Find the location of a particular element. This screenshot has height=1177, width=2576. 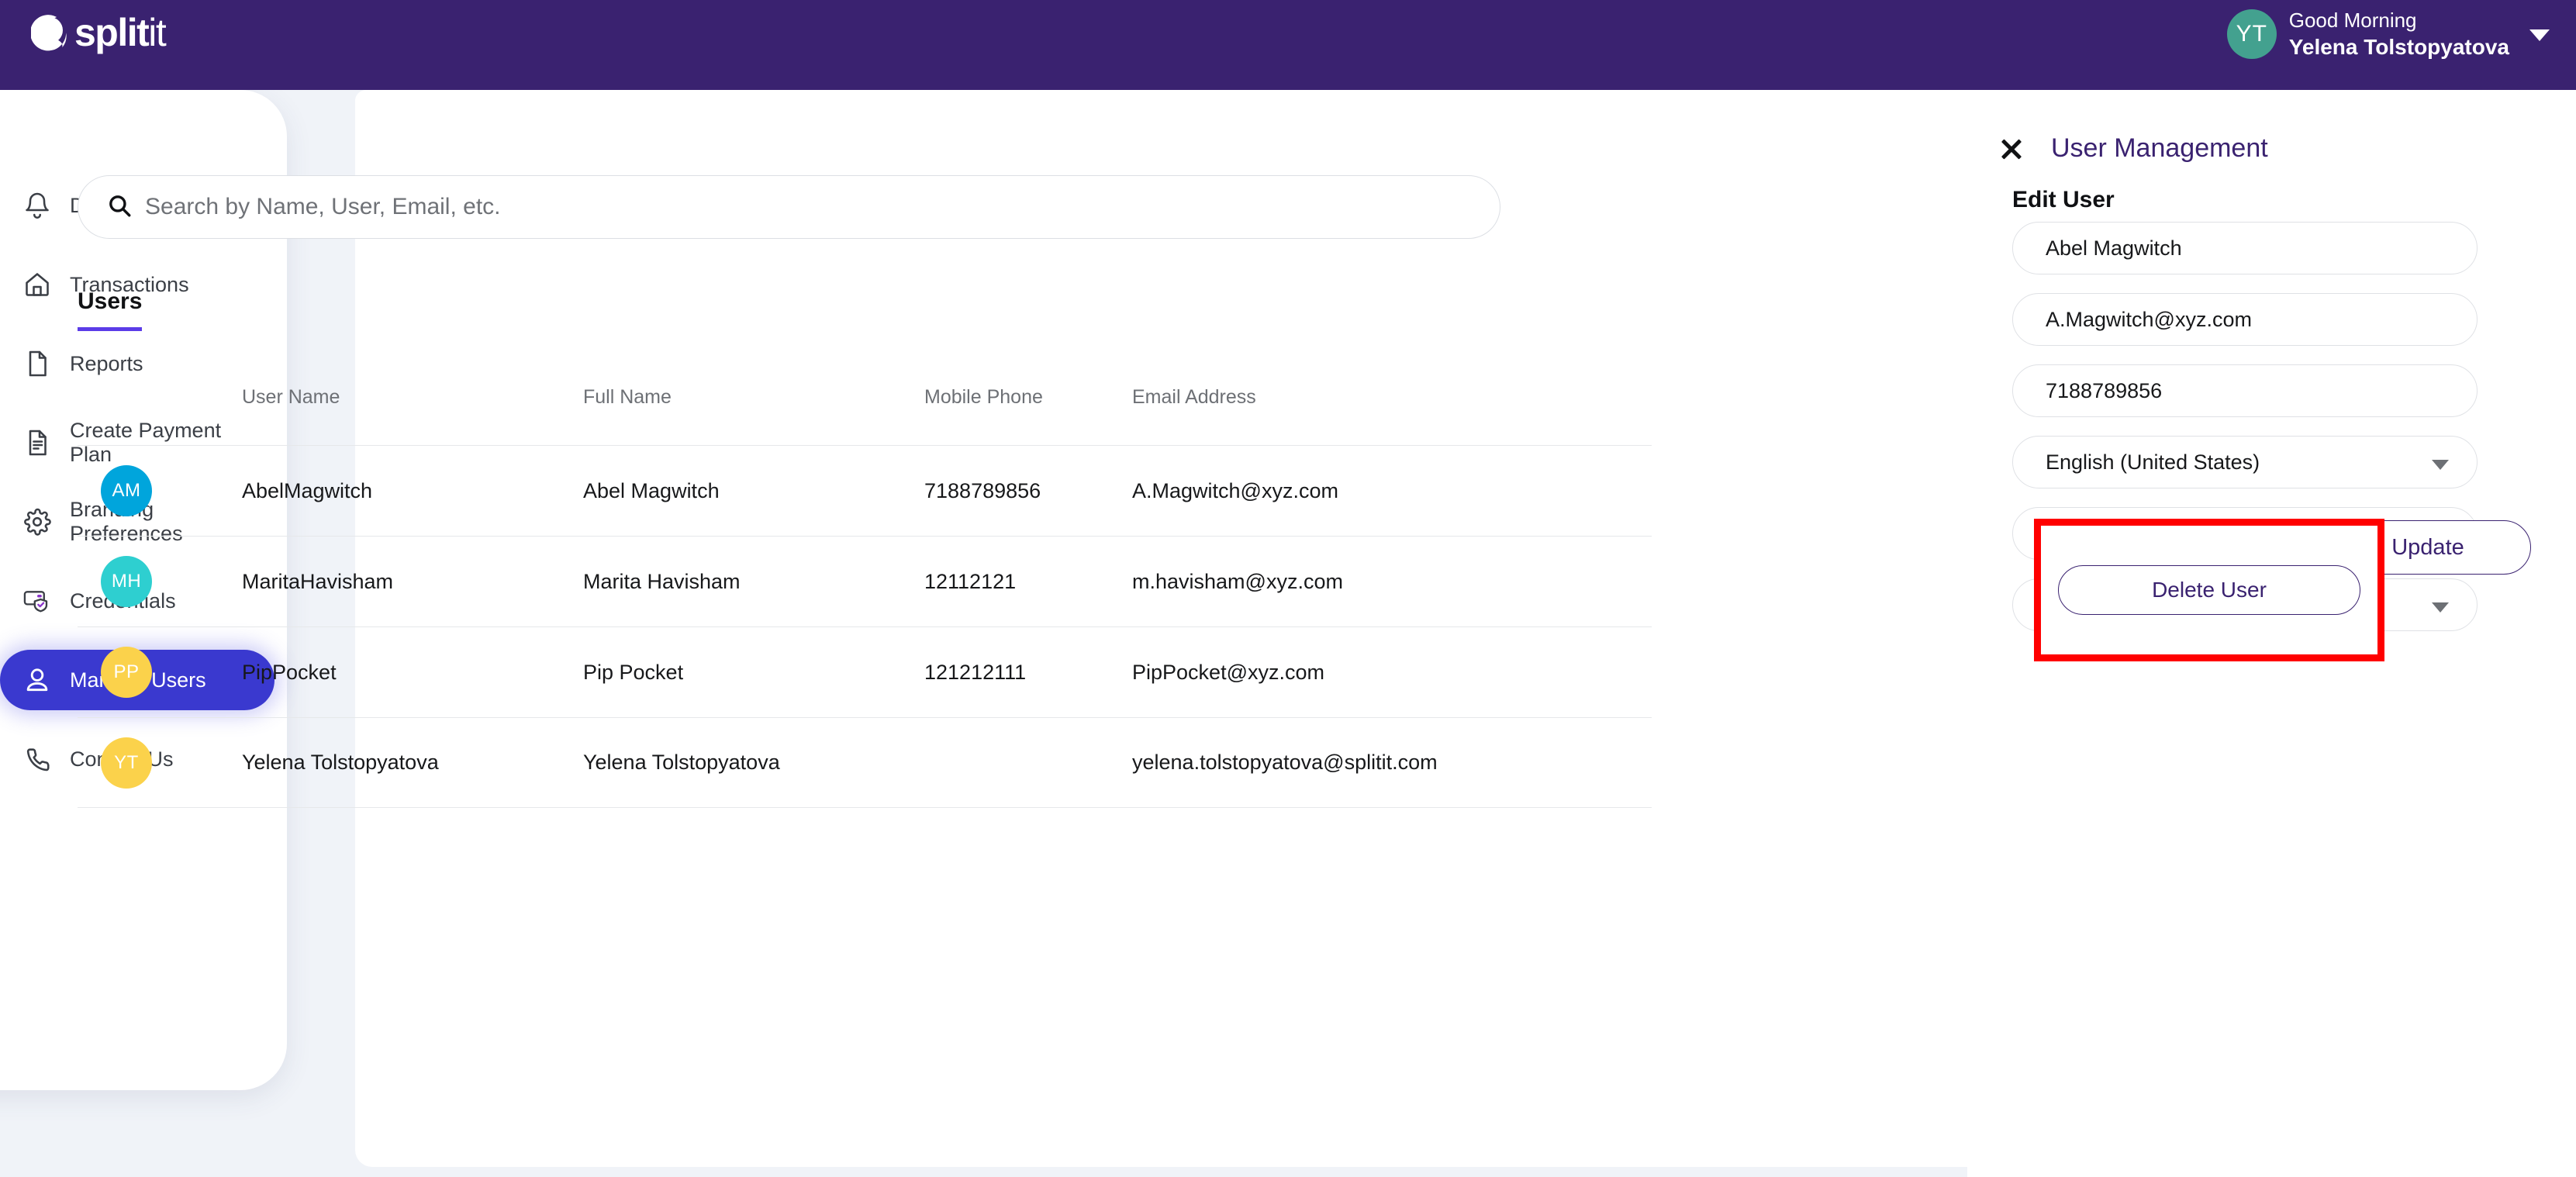

search-input: Search by Name, User, Email, etc. is located at coordinates (789, 207).